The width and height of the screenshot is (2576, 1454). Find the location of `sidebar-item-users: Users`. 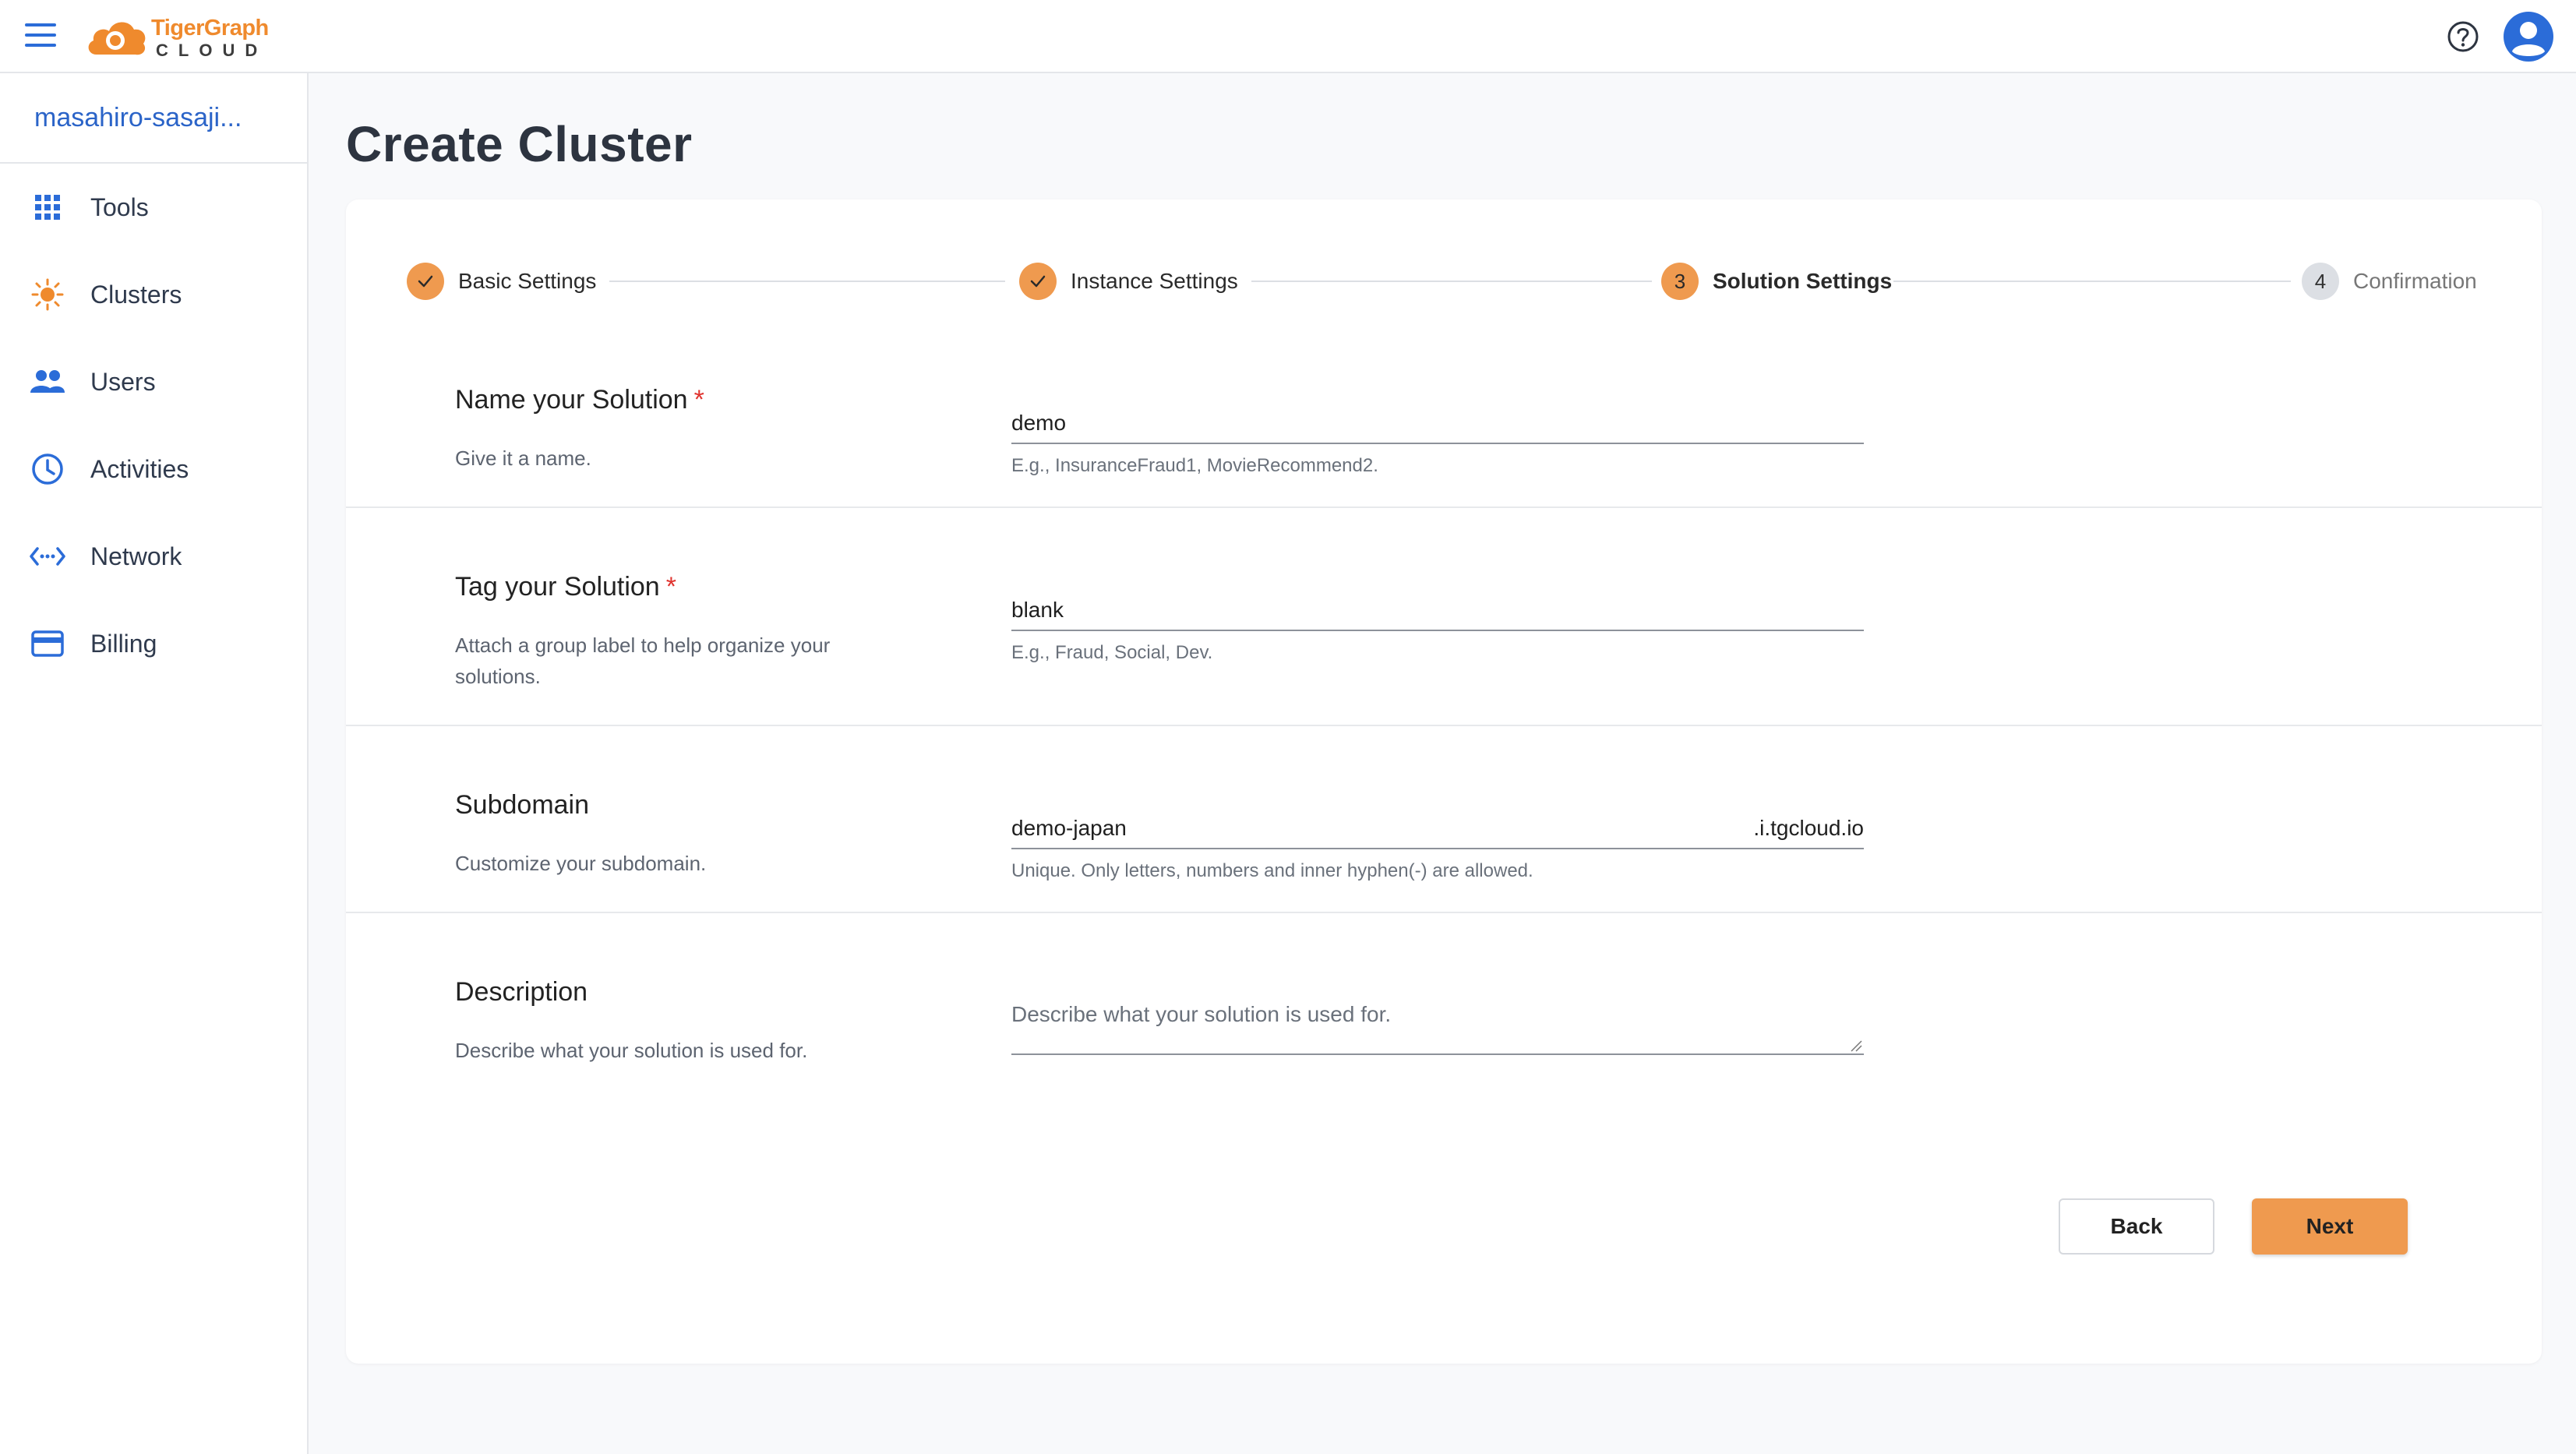

sidebar-item-users: Users is located at coordinates (153, 381).